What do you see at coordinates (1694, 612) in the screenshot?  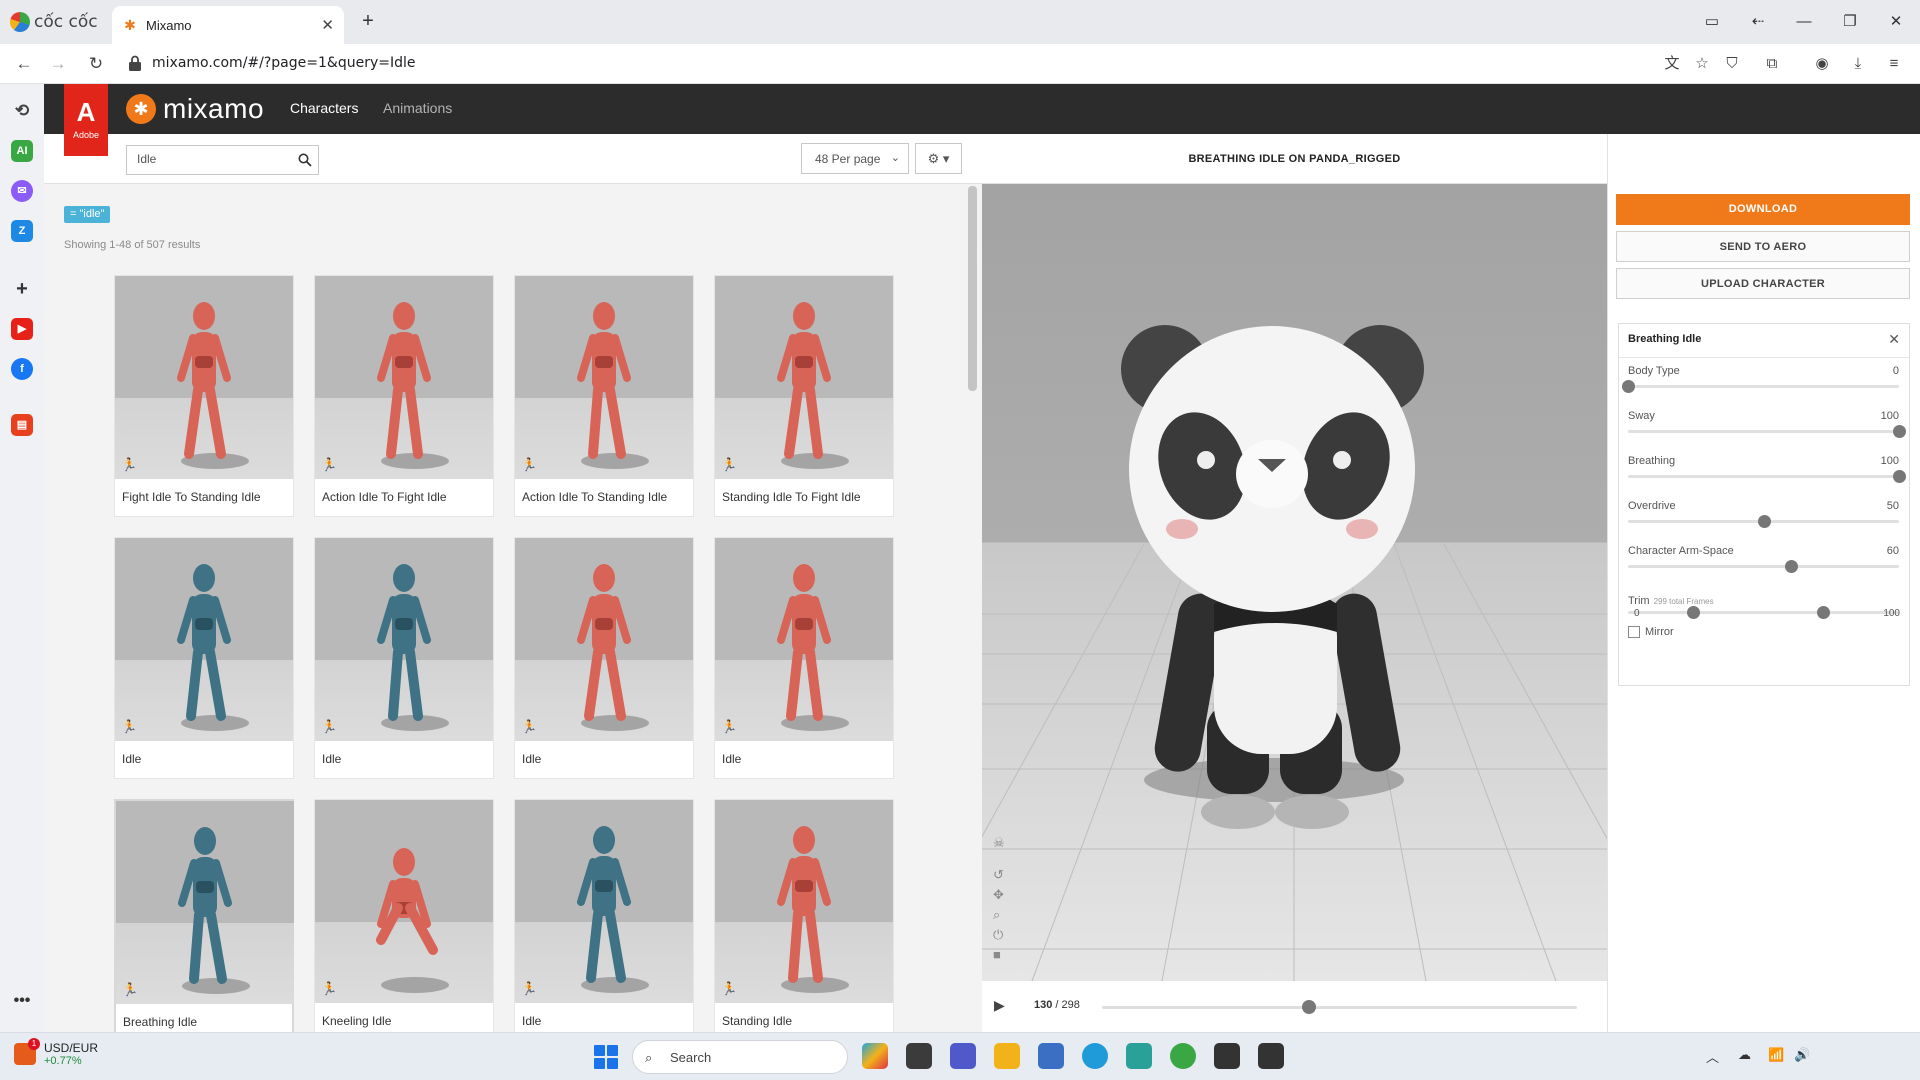 I see `trim-start-handle` at bounding box center [1694, 612].